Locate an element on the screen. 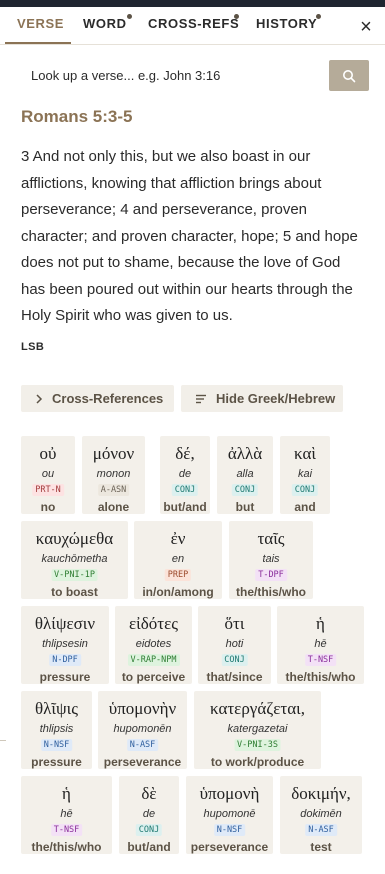 The image size is (385, 874). word-card: οὐ ou PRT-N no is located at coordinates (48, 475).